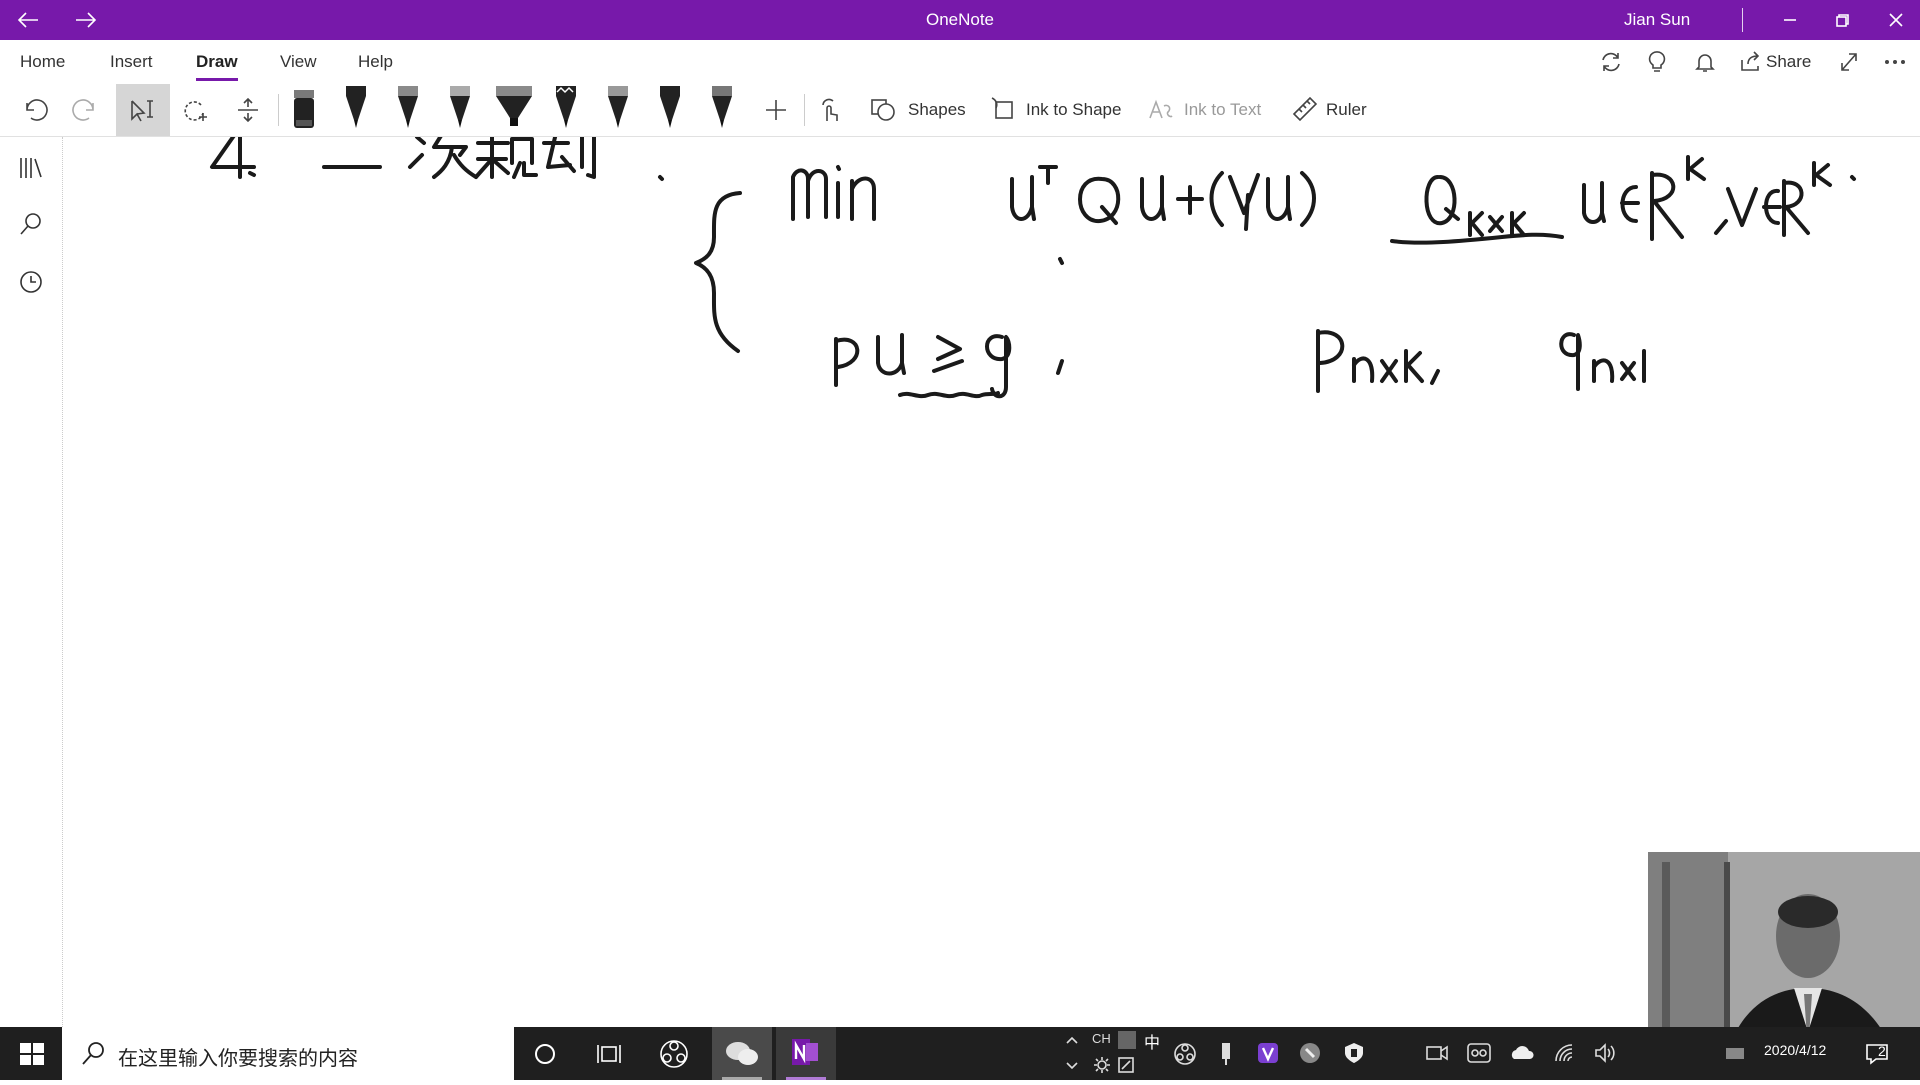 This screenshot has height=1085, width=1920. Describe the element at coordinates (42, 62) in the screenshot. I see `tab-home: Home` at that location.